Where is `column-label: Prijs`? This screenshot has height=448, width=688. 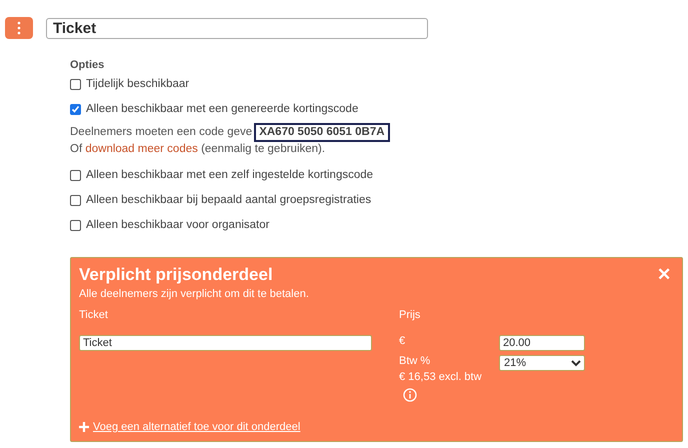
column-label: Prijs is located at coordinates (410, 315).